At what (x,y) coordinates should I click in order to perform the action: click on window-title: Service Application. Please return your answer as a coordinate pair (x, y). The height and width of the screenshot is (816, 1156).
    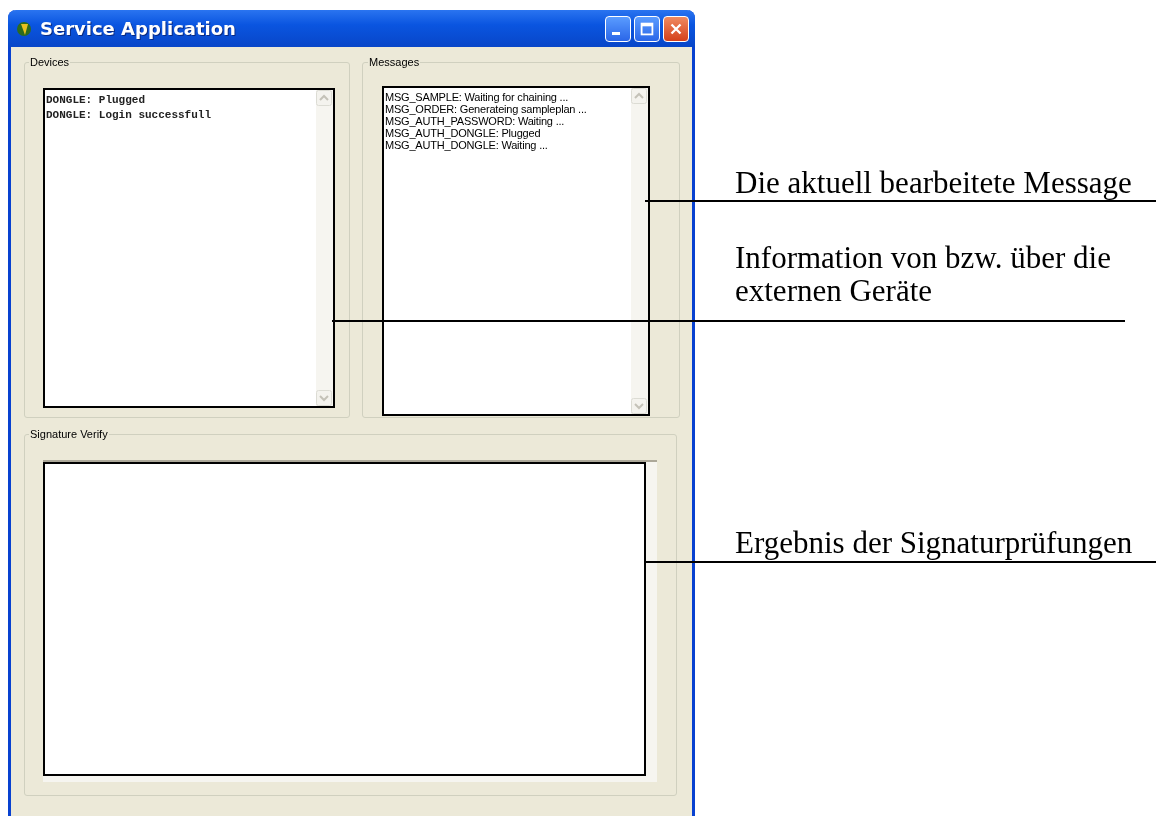
    Looking at the image, I should click on (138, 28).